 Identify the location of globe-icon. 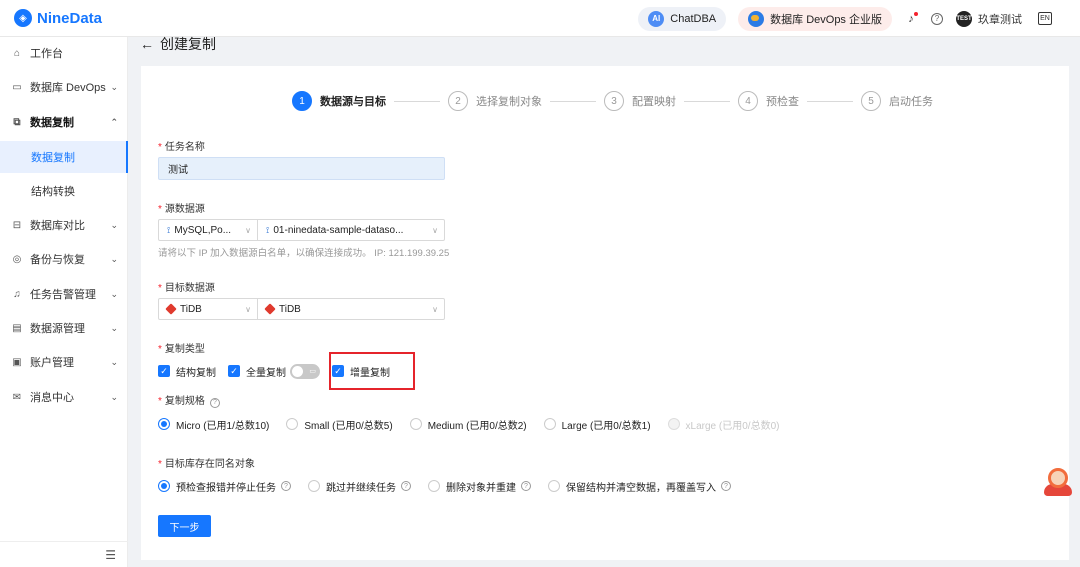
(756, 18).